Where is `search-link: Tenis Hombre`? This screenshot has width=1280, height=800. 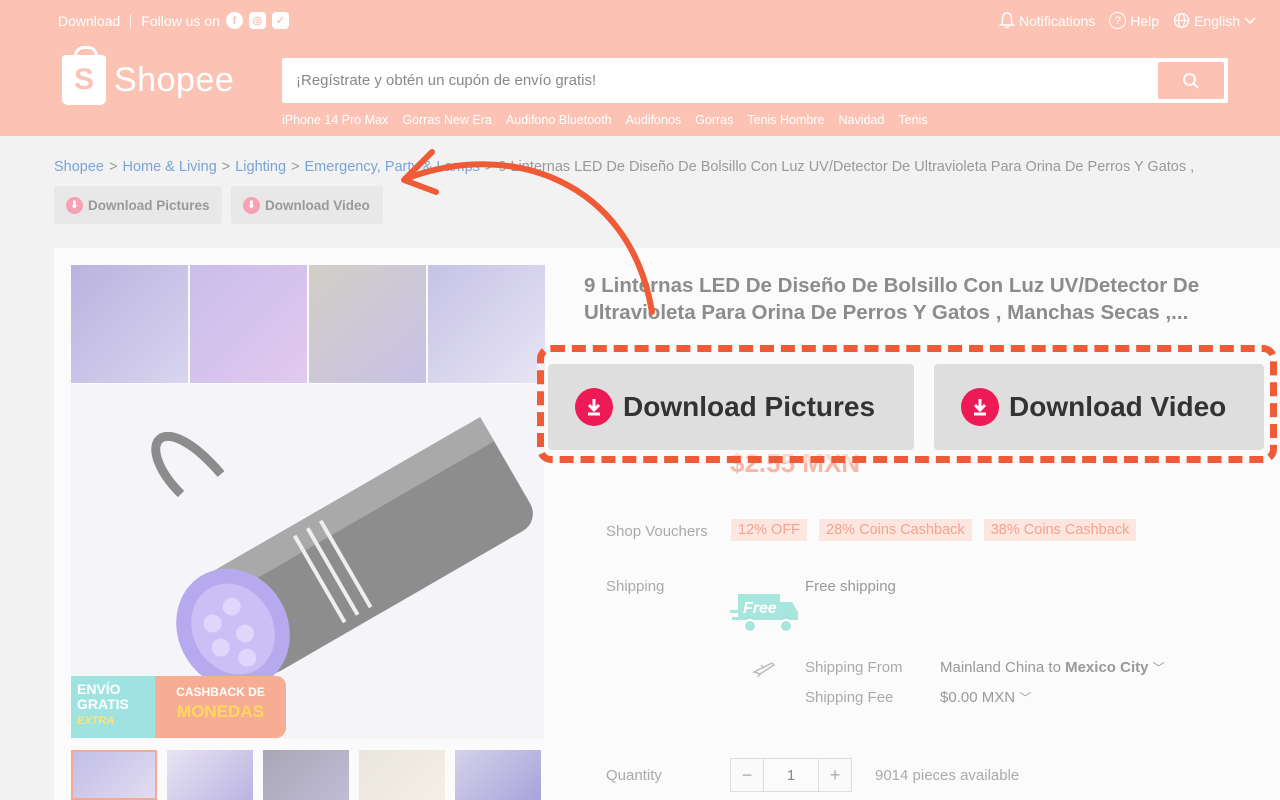
search-link: Tenis Hombre is located at coordinates (785, 120).